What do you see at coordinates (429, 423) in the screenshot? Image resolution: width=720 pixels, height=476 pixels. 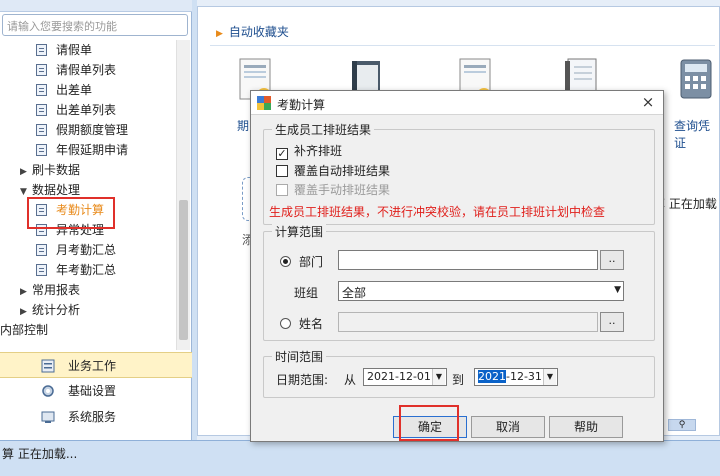 I see `ok-button-highlight` at bounding box center [429, 423].